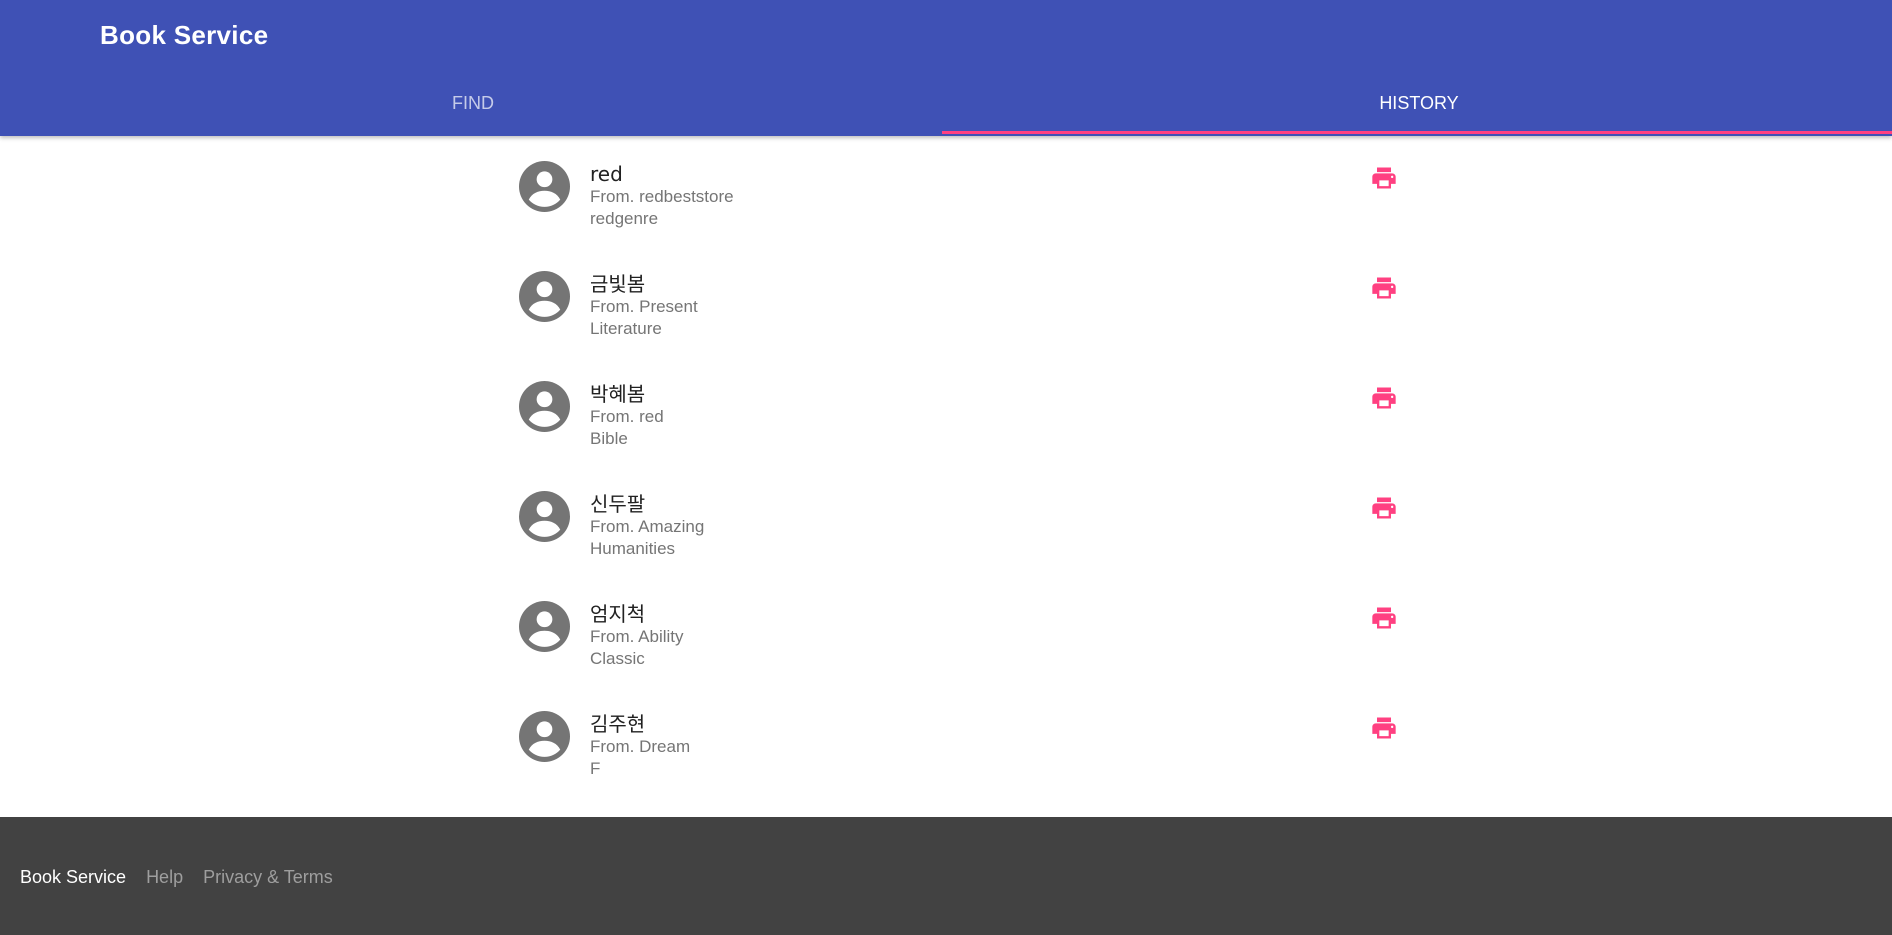  What do you see at coordinates (617, 658) in the screenshot?
I see `history-item-genre: Classic` at bounding box center [617, 658].